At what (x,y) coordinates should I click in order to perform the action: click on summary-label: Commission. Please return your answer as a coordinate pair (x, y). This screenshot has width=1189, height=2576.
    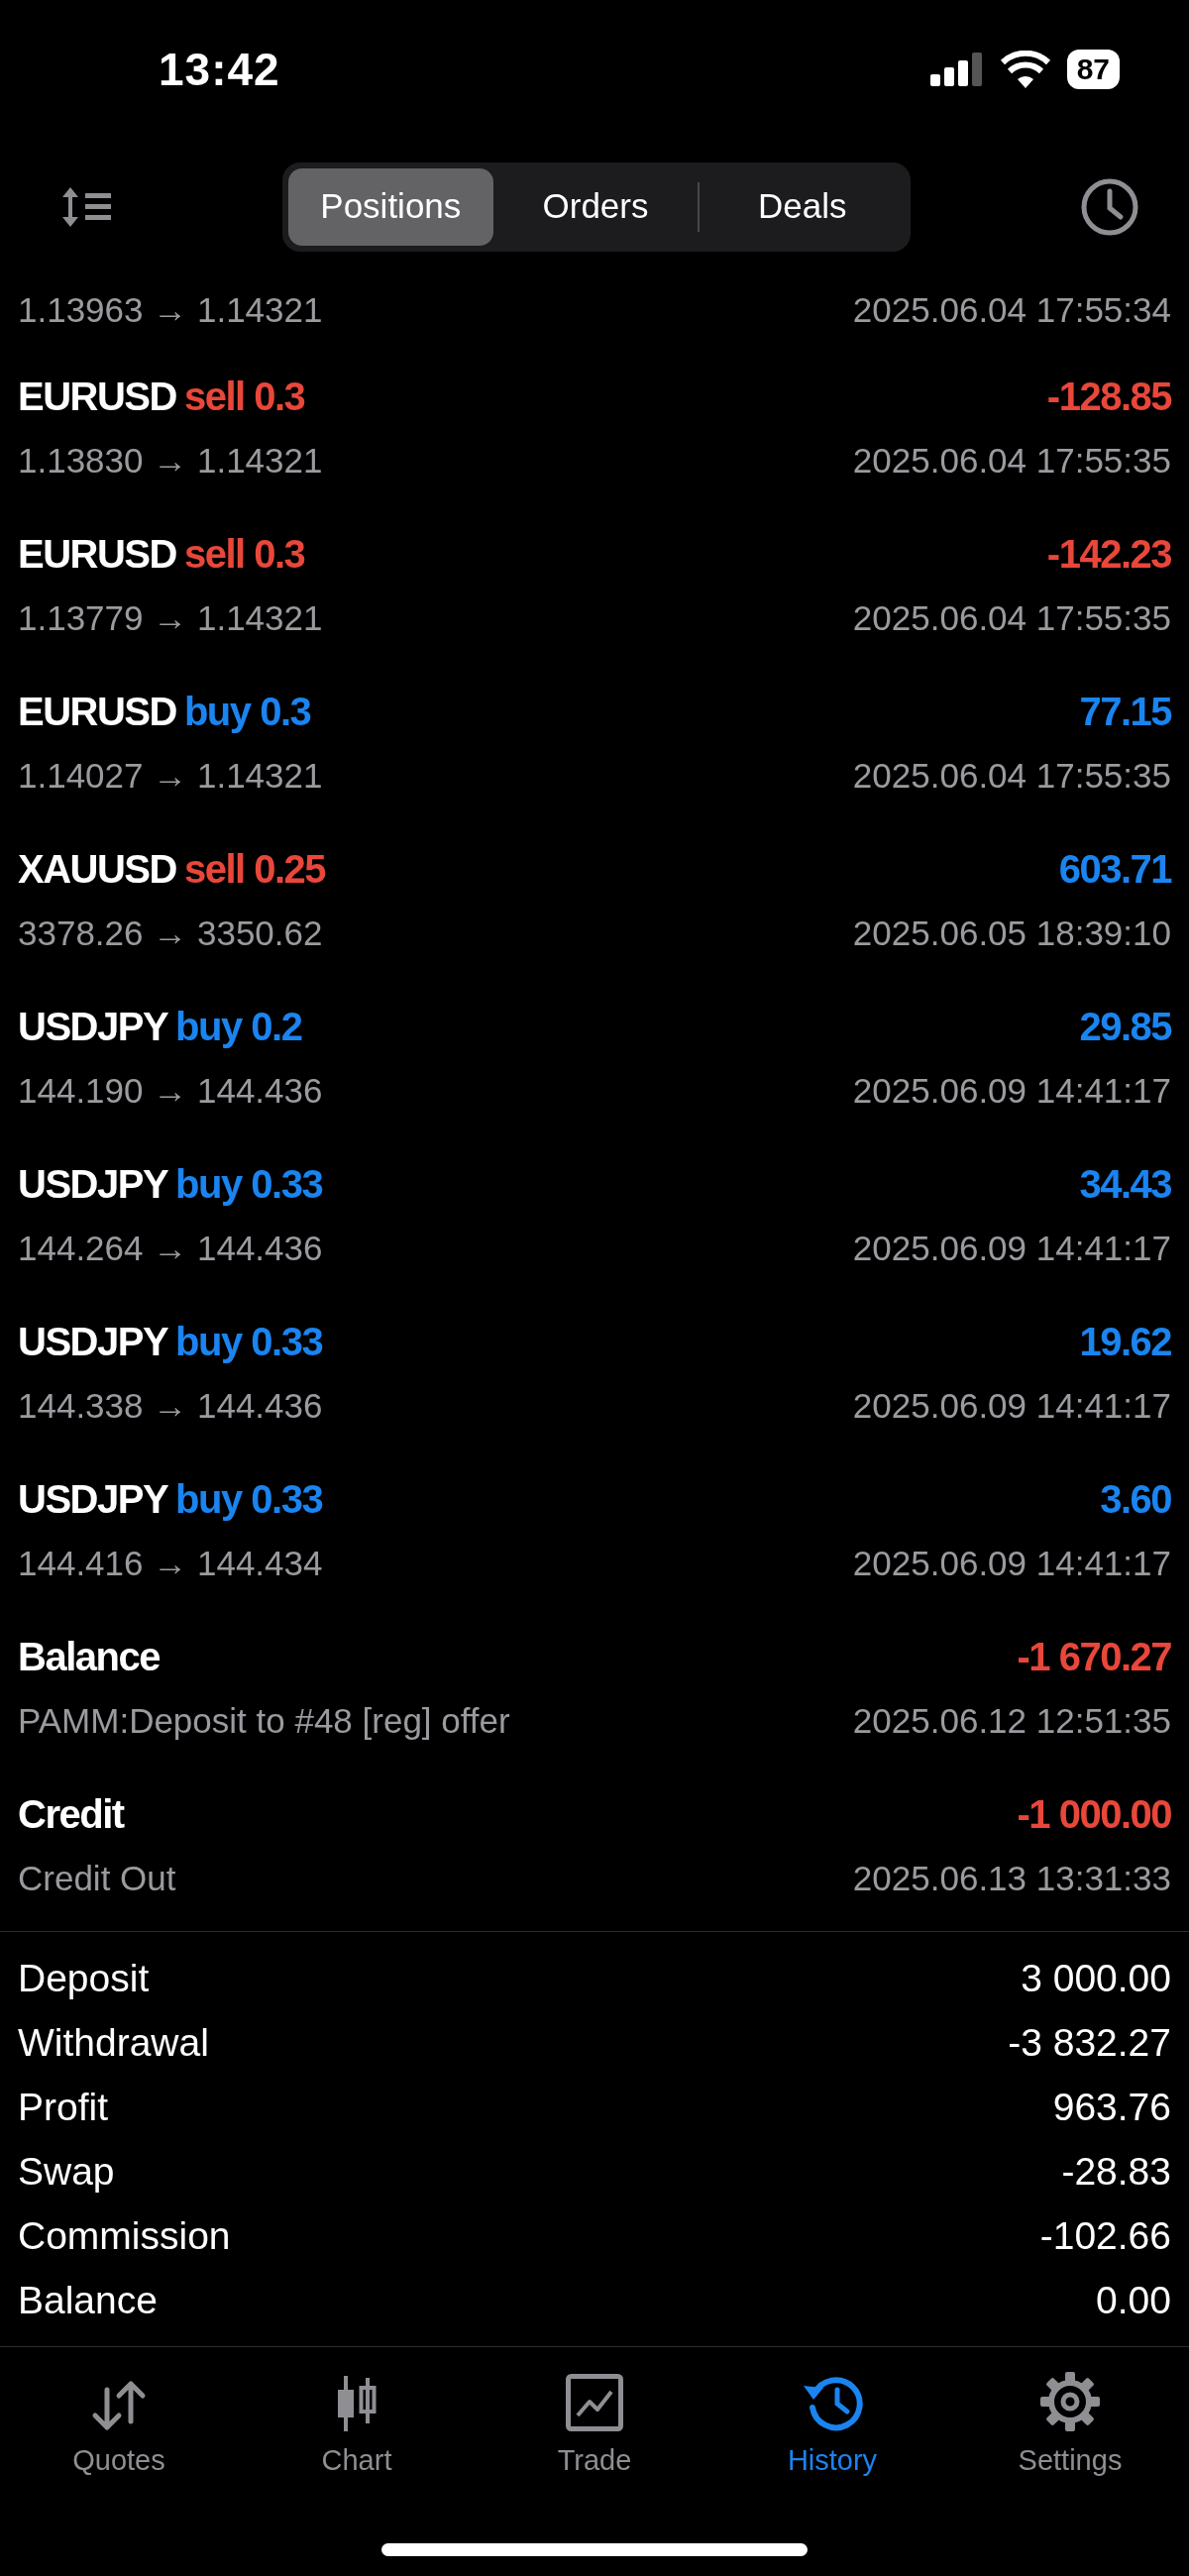
    Looking at the image, I should click on (124, 2236).